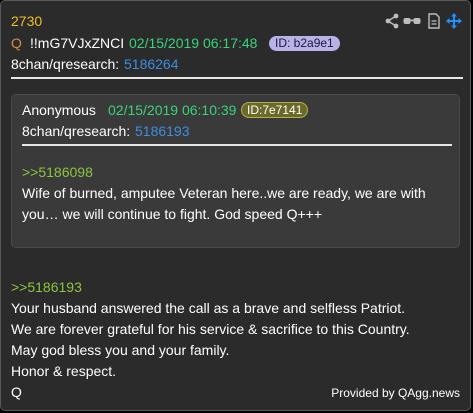 The width and height of the screenshot is (473, 413). What do you see at coordinates (162, 131) in the screenshot?
I see `quoted-post-id-link: 5186193` at bounding box center [162, 131].